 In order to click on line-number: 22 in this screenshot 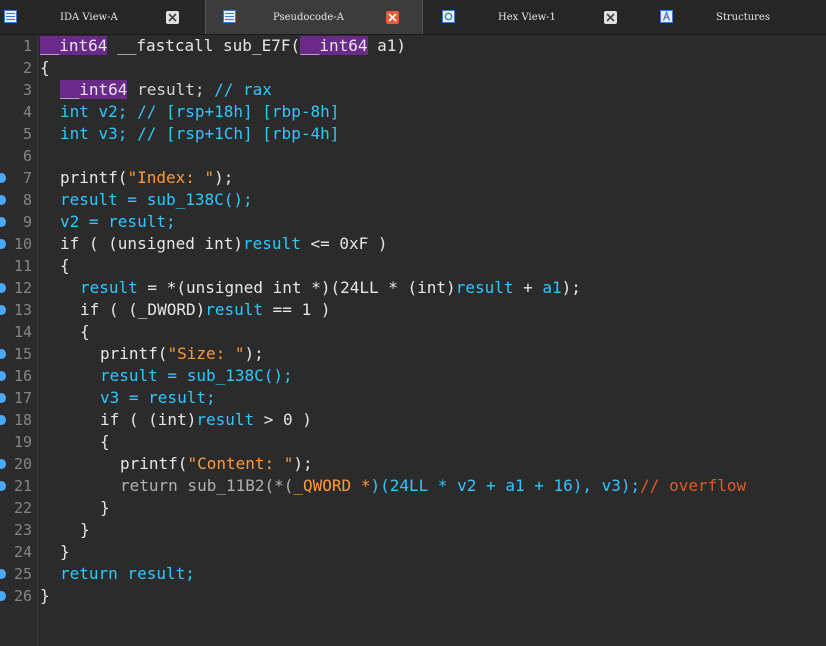, I will do `click(22, 508)`.